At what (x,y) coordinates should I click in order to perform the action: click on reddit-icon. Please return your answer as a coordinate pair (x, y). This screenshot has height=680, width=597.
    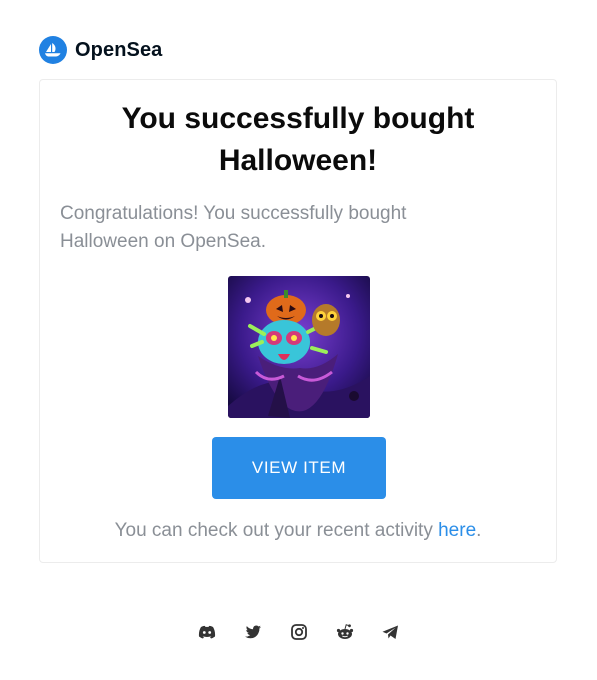
    Looking at the image, I should click on (345, 632).